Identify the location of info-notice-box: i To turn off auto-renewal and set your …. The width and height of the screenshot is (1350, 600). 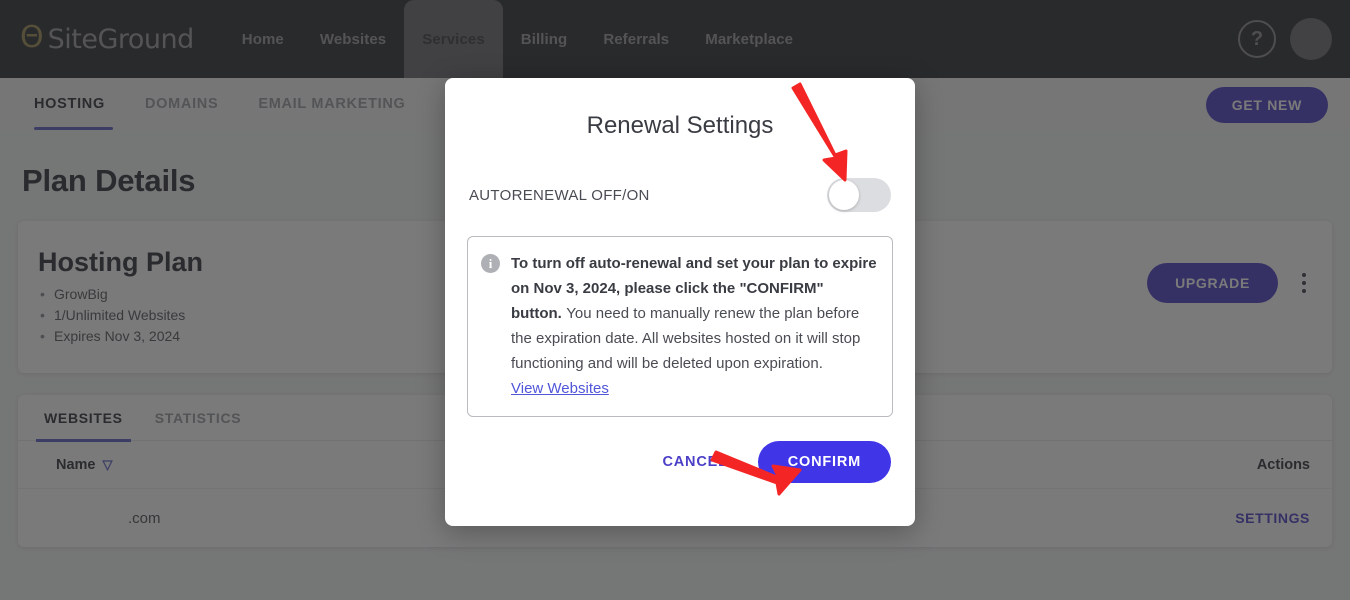
(680, 326).